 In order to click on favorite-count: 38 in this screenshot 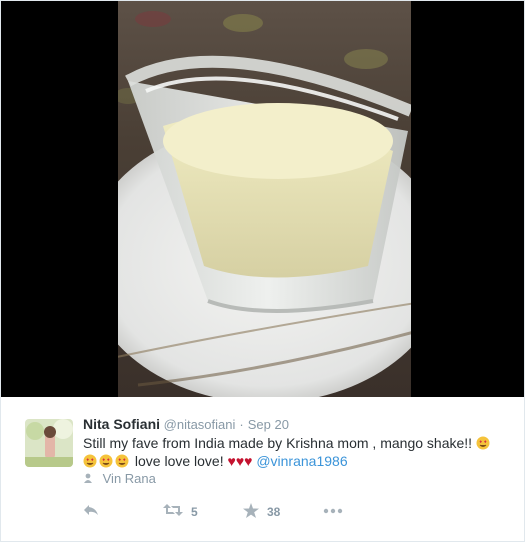, I will do `click(274, 512)`.